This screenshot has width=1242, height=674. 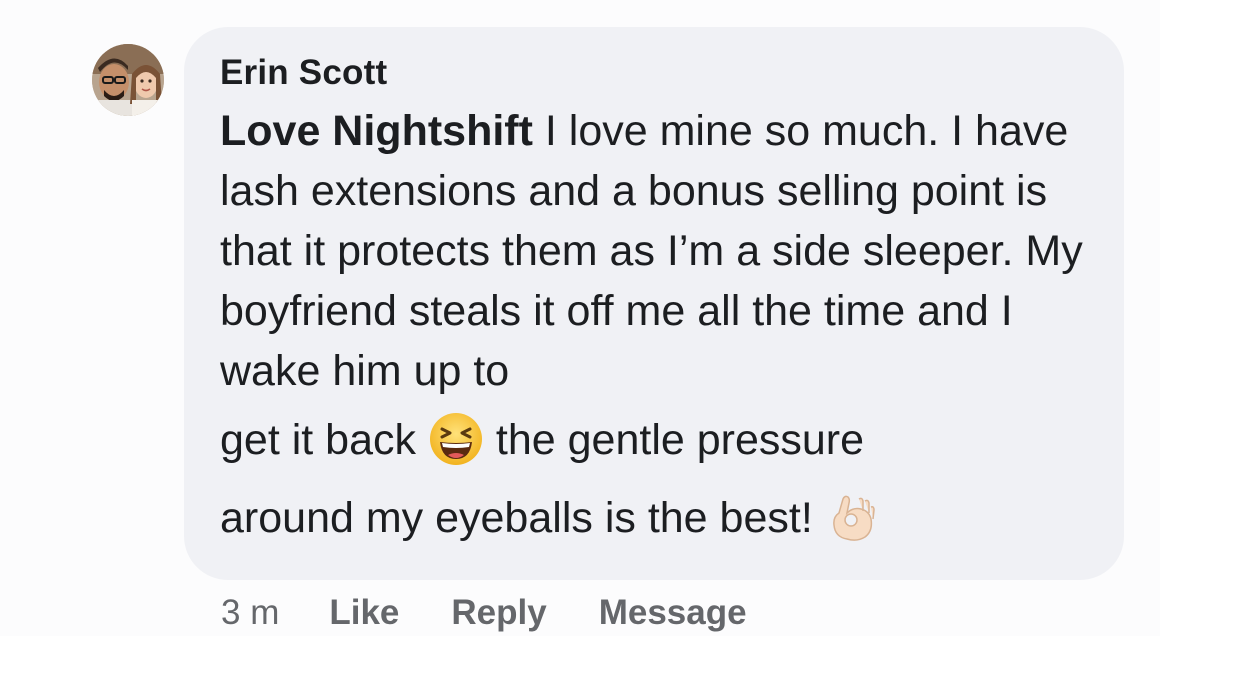 I want to click on message-button: Message, so click(x=673, y=613).